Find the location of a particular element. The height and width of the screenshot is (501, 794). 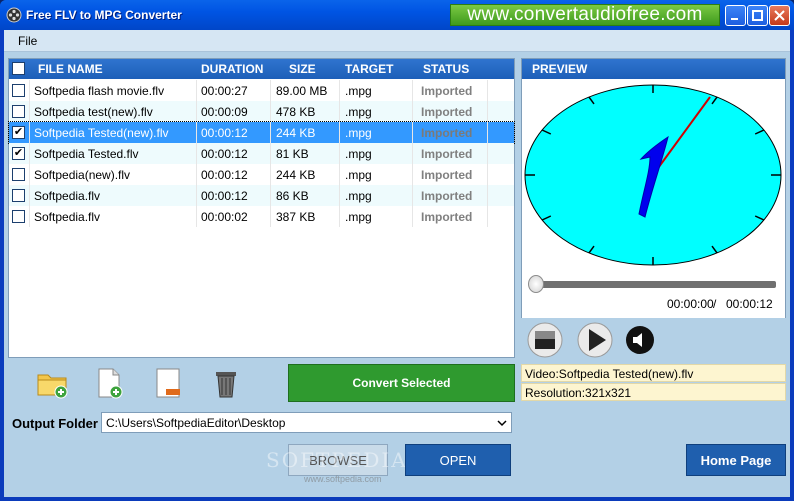

close-button is located at coordinates (779, 15).